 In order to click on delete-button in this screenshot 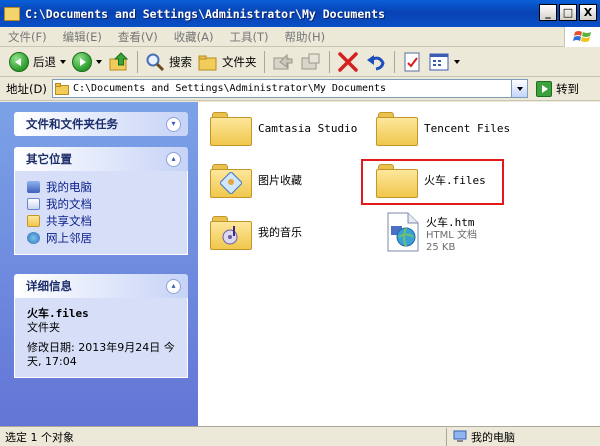, I will do `click(348, 62)`.